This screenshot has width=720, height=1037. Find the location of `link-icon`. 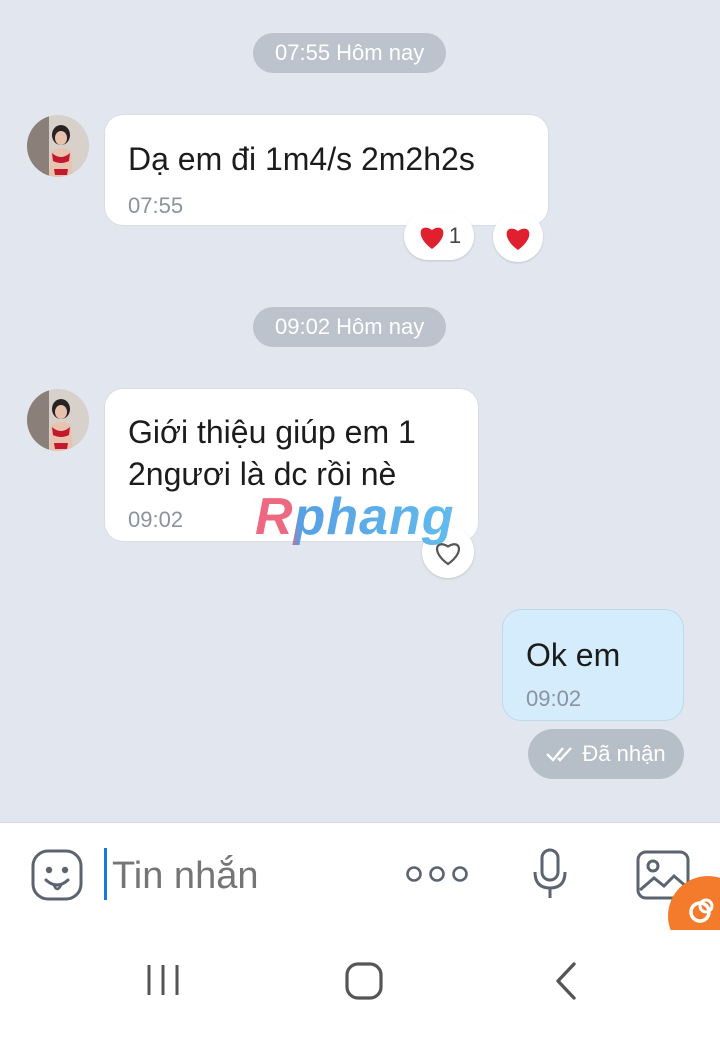

link-icon is located at coordinates (701, 910).